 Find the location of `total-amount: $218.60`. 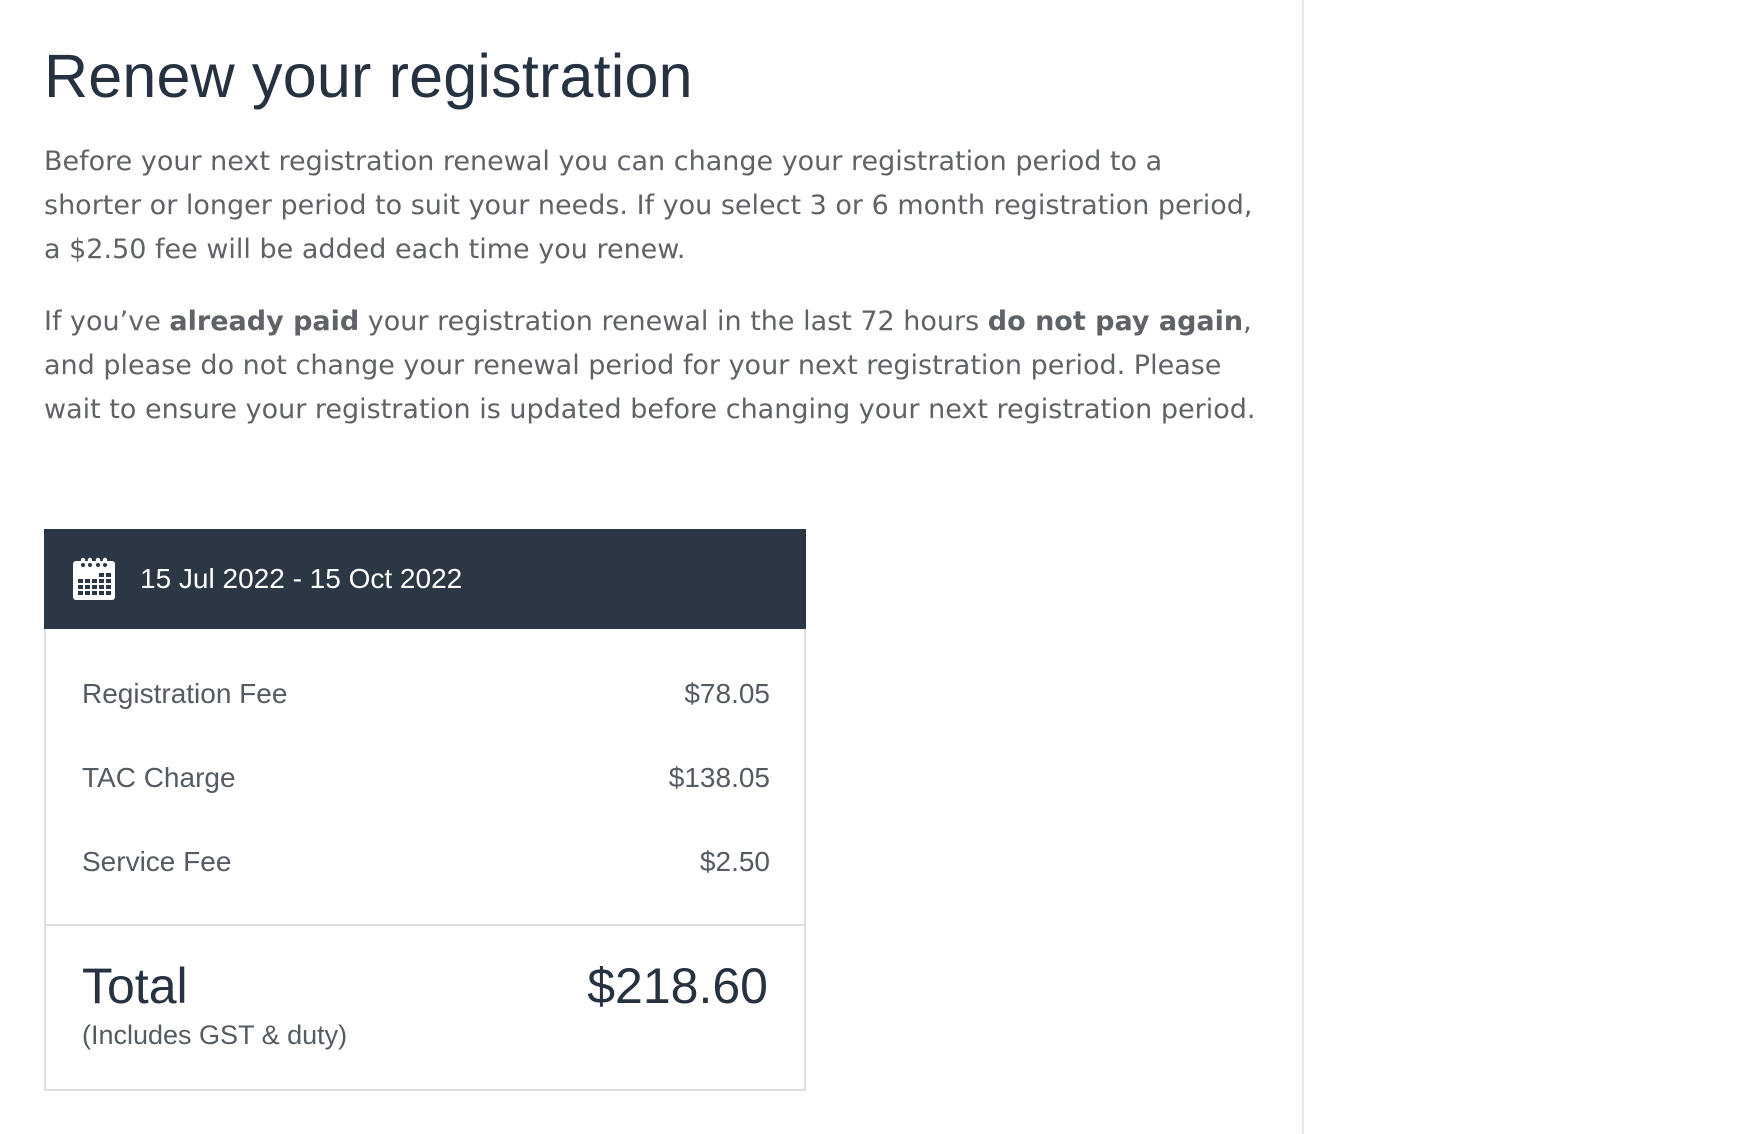

total-amount: $218.60 is located at coordinates (677, 986).